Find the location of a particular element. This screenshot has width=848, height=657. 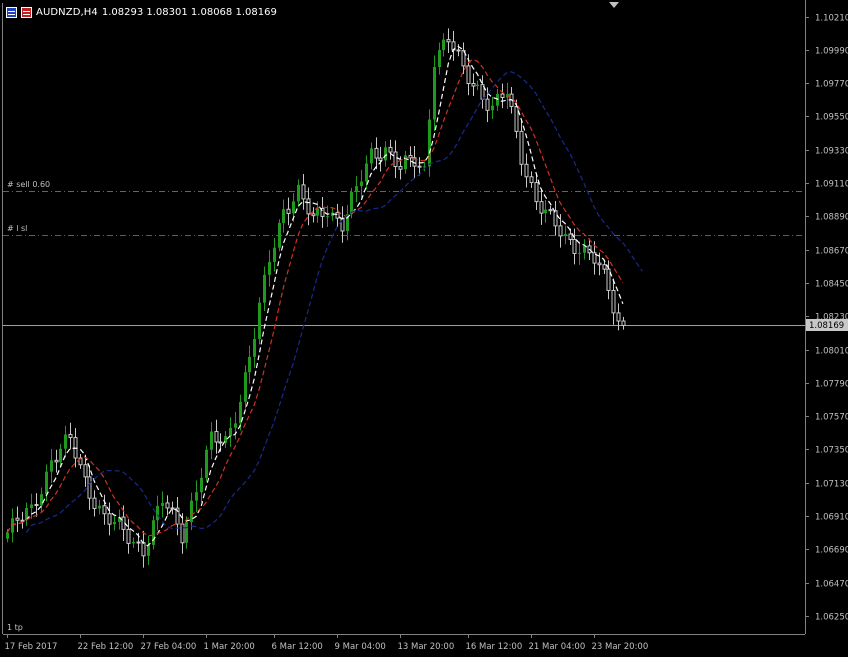

current-price-label: 1.08169 is located at coordinates (826, 326).